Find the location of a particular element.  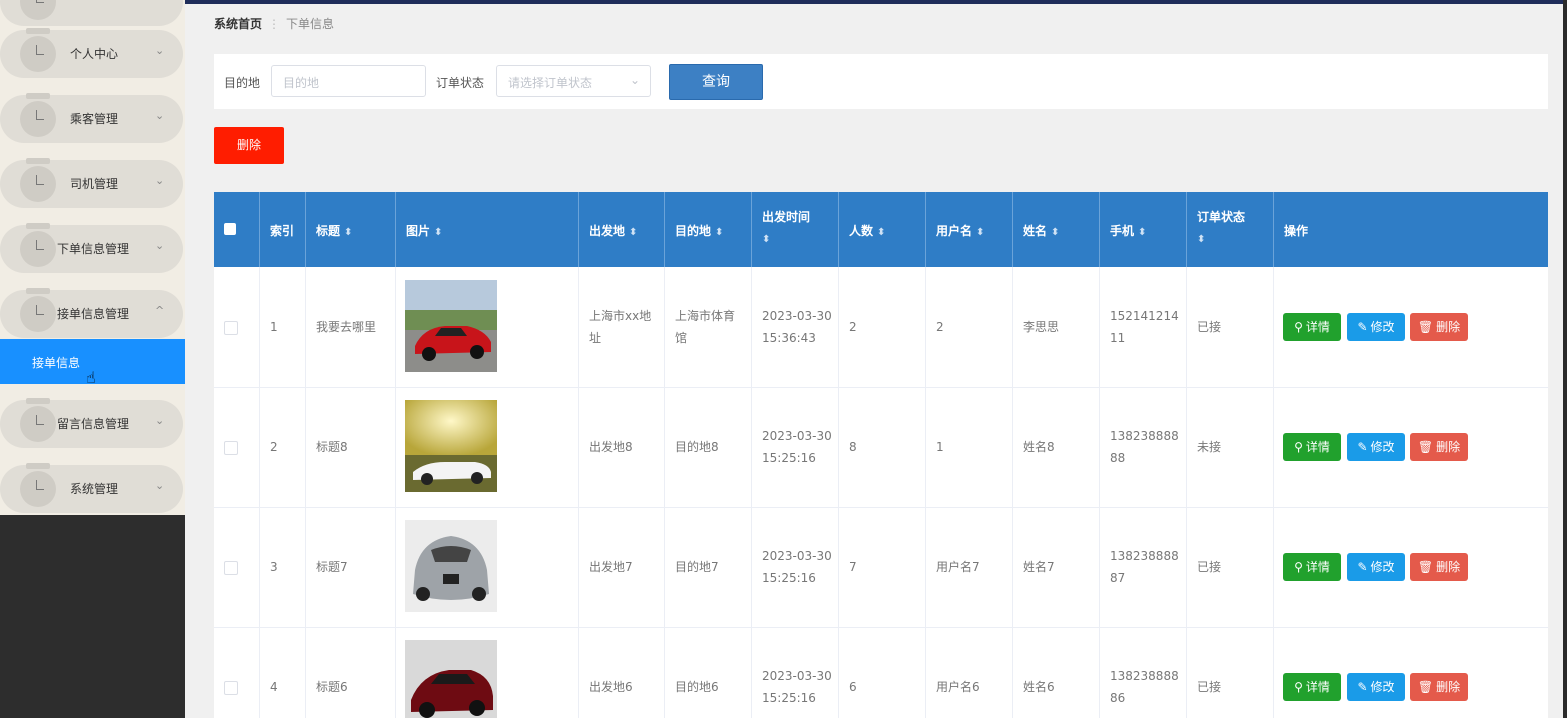

phone-value: 13823888887 is located at coordinates (1144, 567).